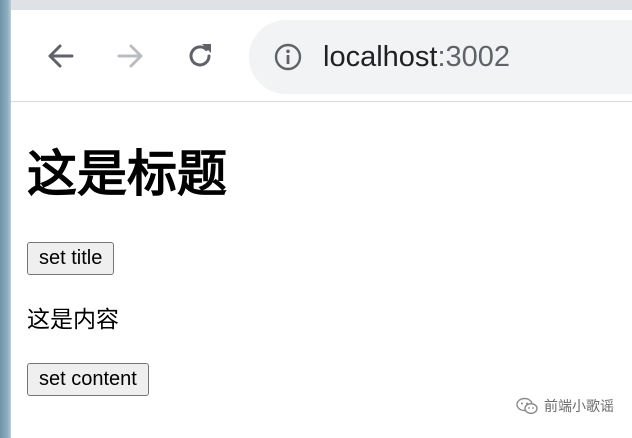 Image resolution: width=632 pixels, height=438 pixels. I want to click on arrow-right-icon, so click(130, 56).